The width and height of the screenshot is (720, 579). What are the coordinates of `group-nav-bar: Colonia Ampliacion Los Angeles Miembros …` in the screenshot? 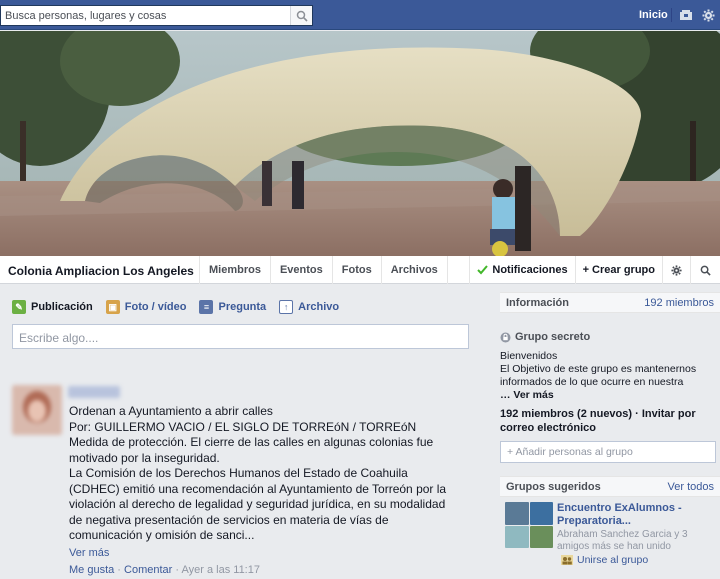 It's located at (360, 270).